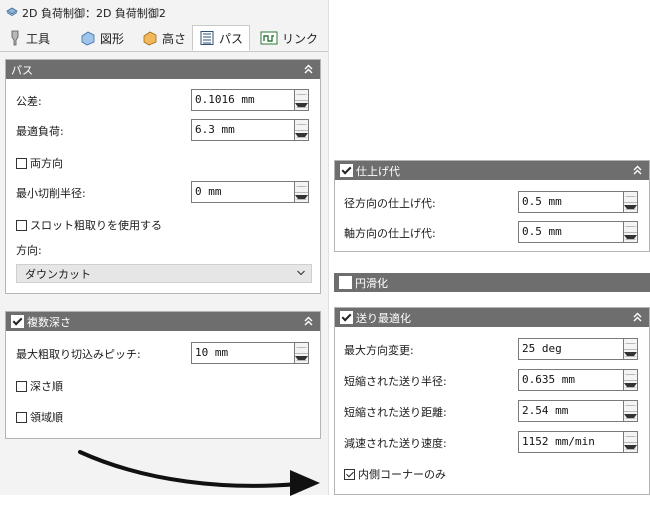  What do you see at coordinates (174, 38) in the screenshot?
I see `tab-height-label: 高さ` at bounding box center [174, 38].